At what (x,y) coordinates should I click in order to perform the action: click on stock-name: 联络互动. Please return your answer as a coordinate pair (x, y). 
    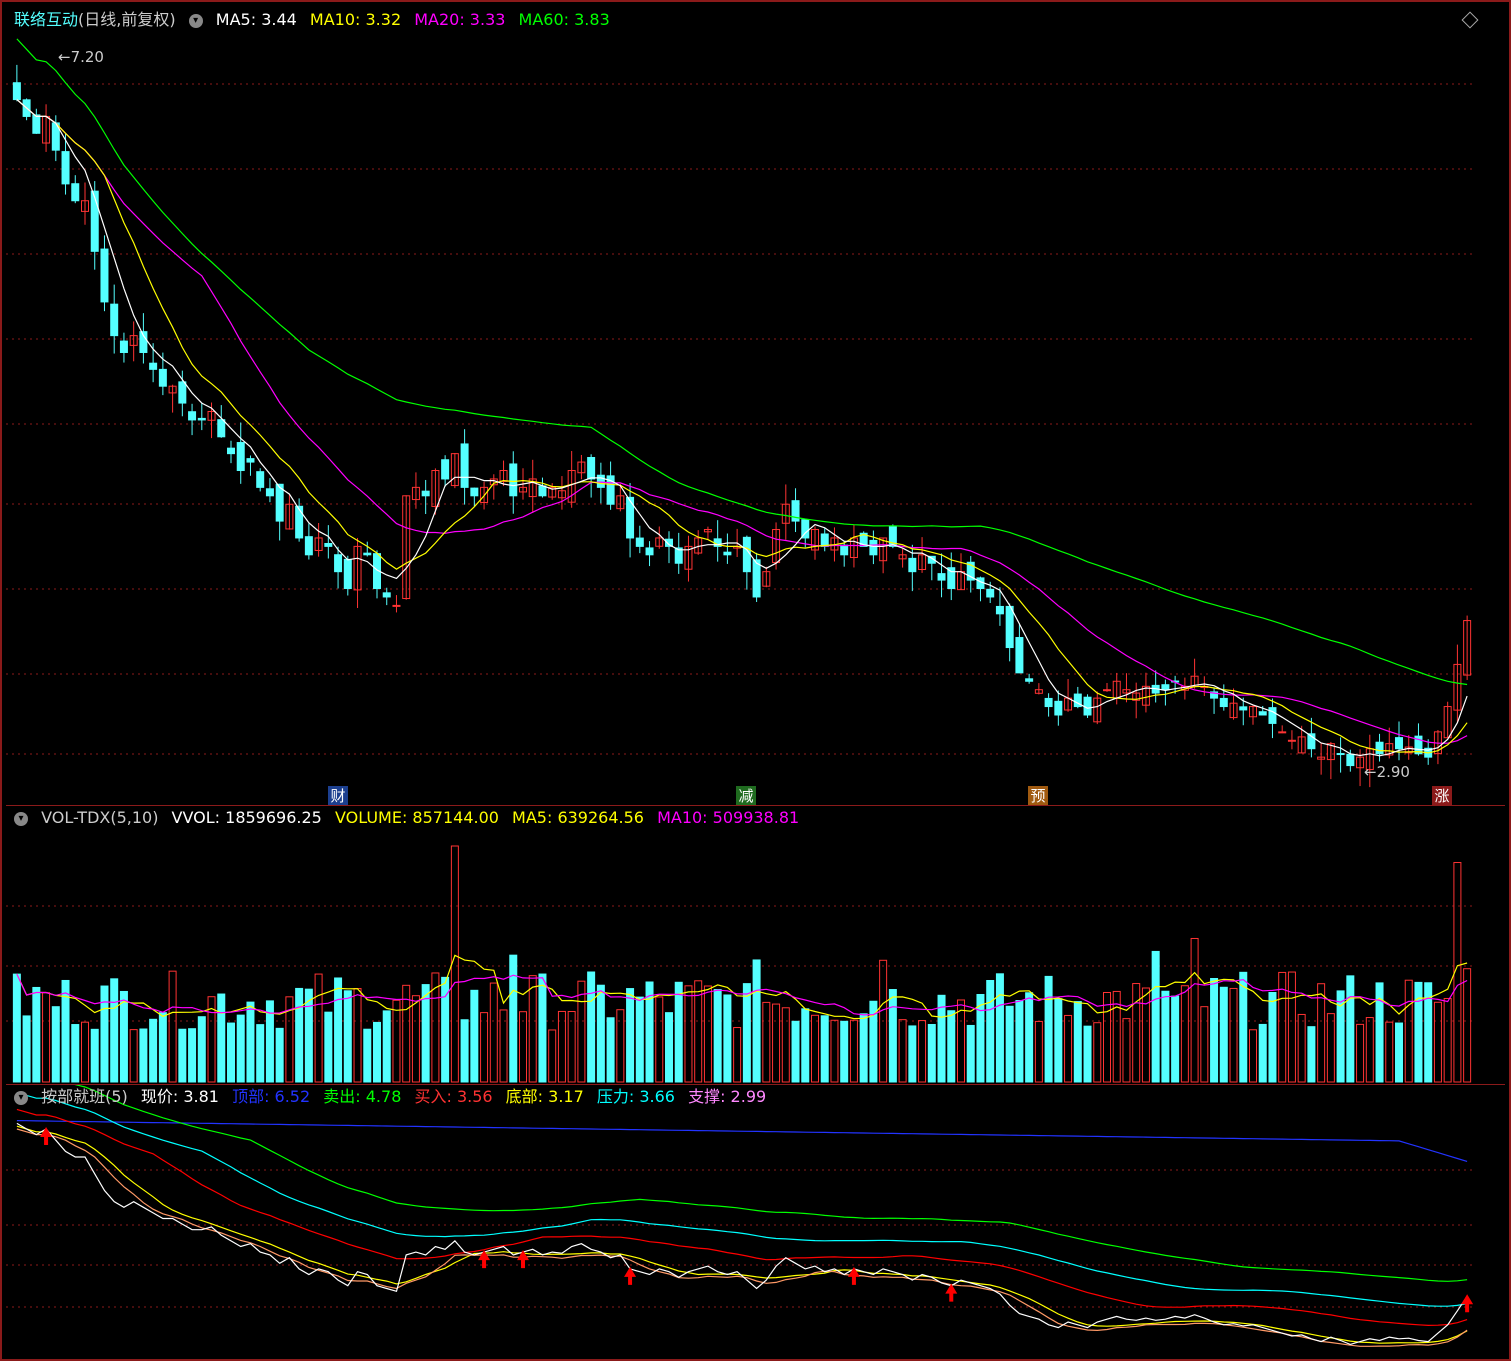
    Looking at the image, I should click on (46, 19).